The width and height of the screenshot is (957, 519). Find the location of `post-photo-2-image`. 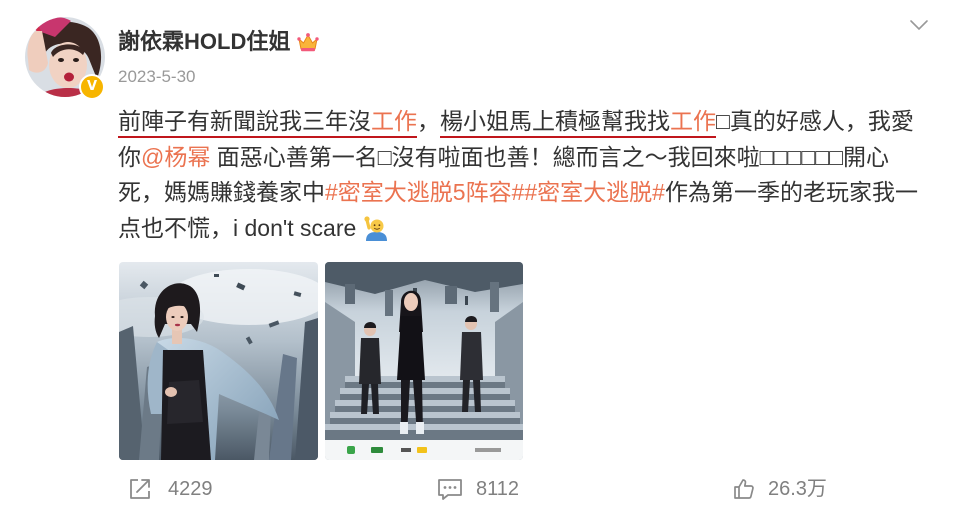

post-photo-2-image is located at coordinates (424, 361).